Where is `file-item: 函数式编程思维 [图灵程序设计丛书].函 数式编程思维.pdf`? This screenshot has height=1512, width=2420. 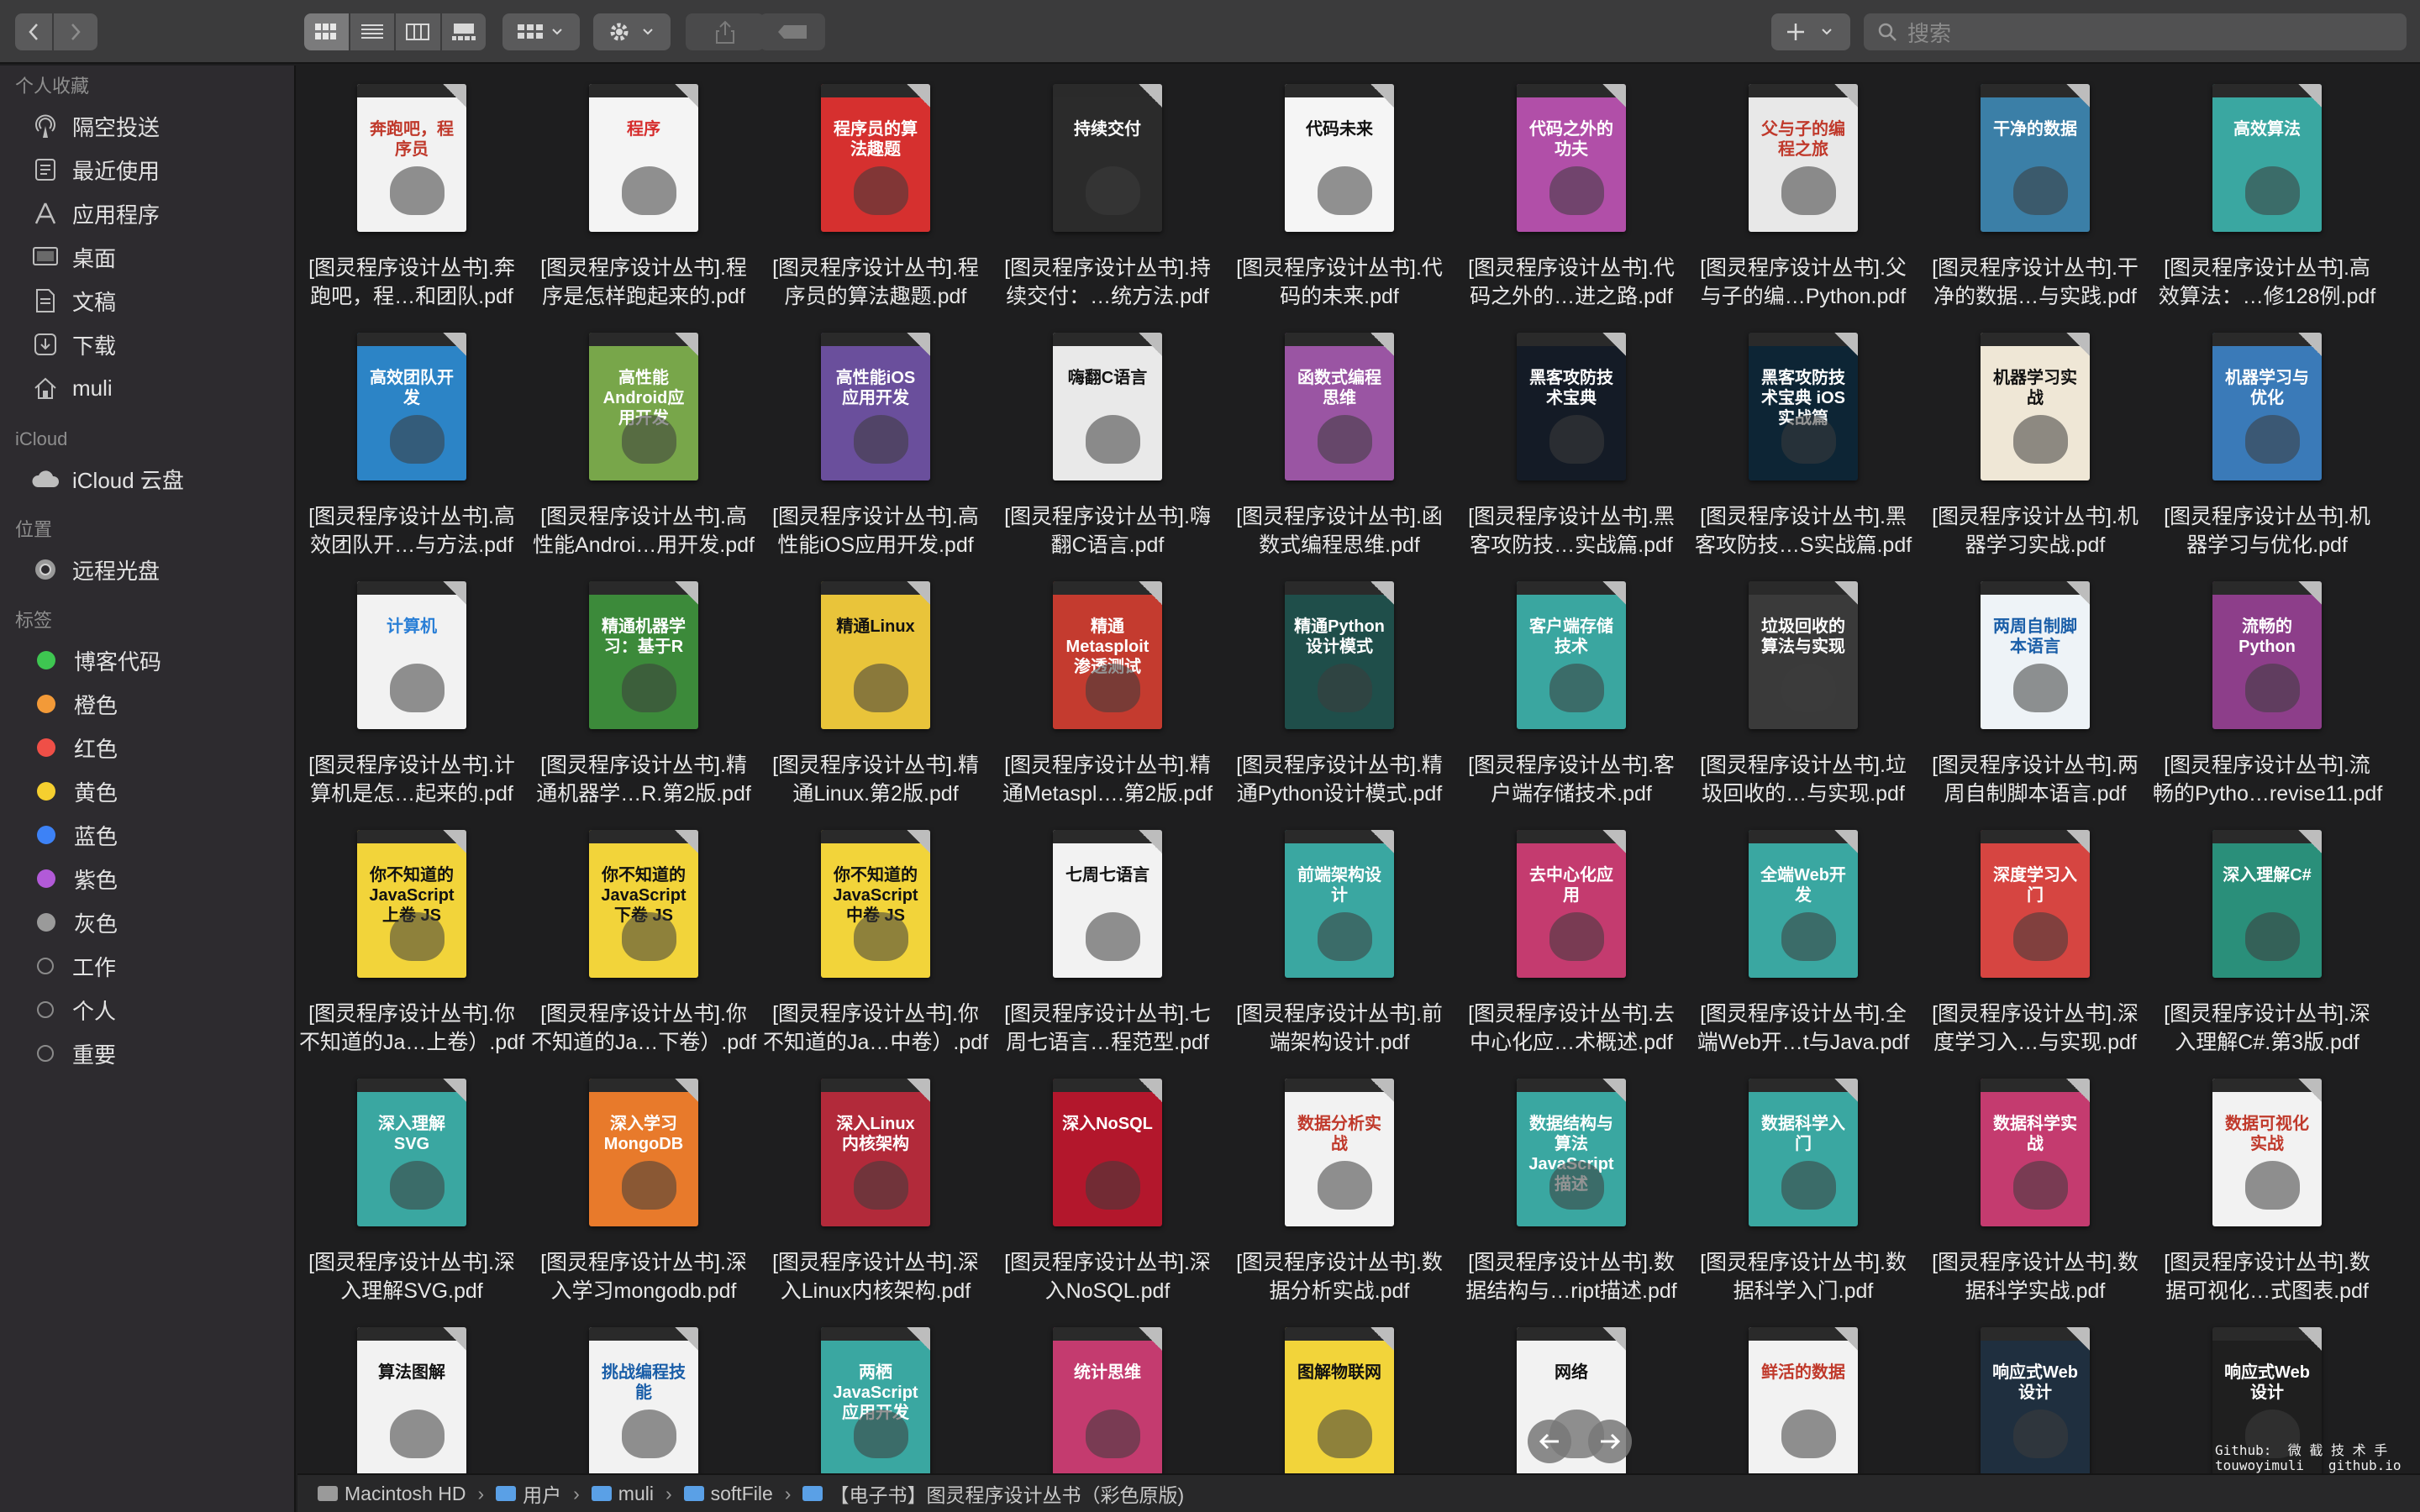
file-item: 函数式编程思维 [图灵程序设计丛书].函 数式编程思维.pdf is located at coordinates (1339, 435).